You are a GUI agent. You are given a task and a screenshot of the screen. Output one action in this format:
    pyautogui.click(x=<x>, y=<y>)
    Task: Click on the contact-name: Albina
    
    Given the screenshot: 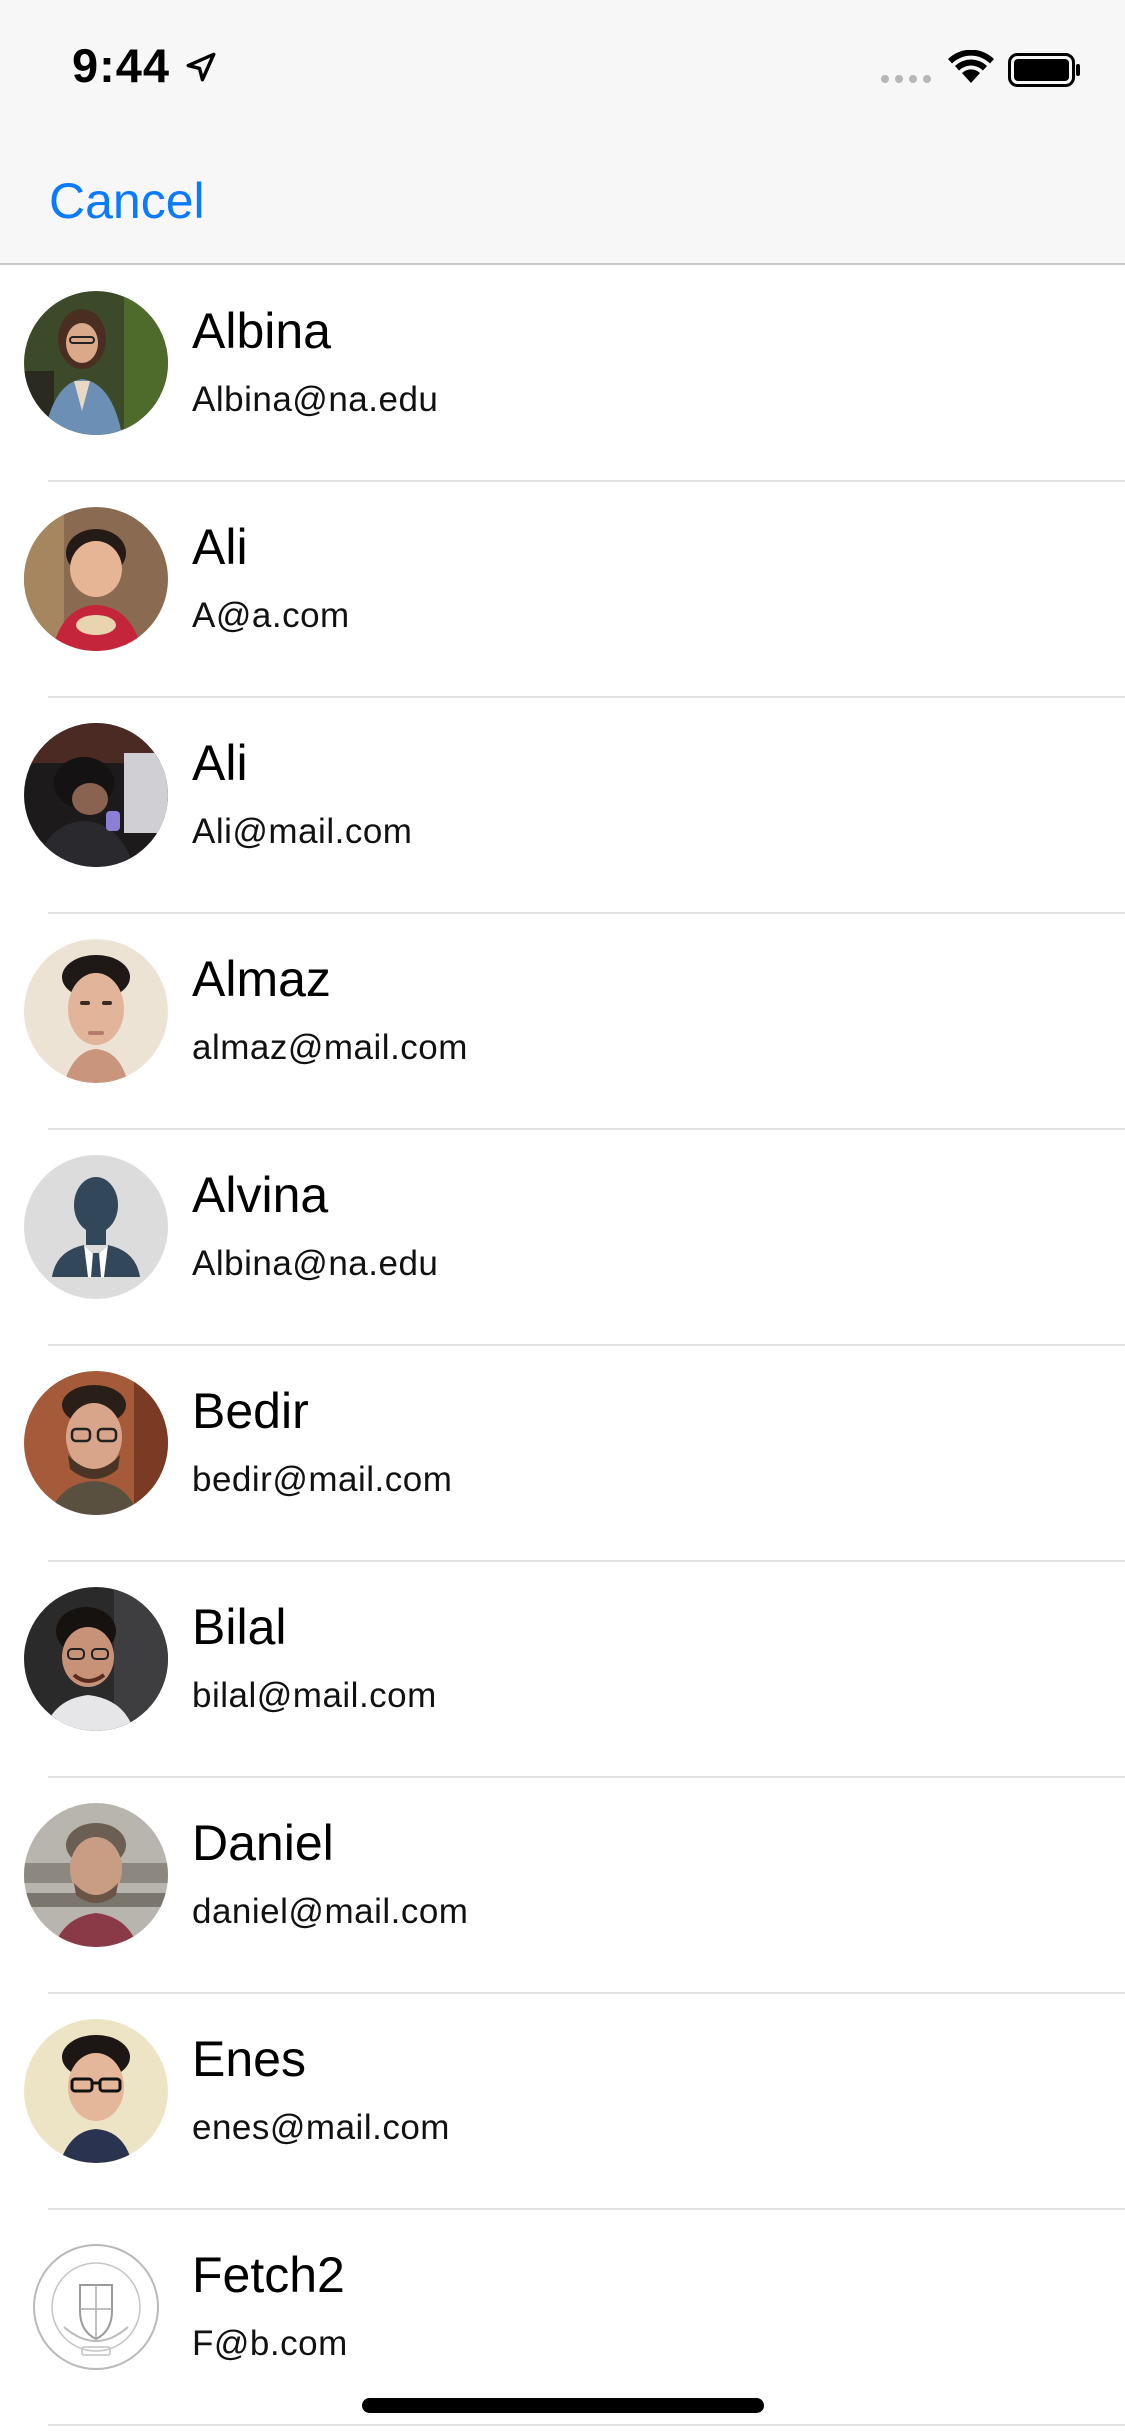 What is the action you would take?
    pyautogui.click(x=261, y=331)
    